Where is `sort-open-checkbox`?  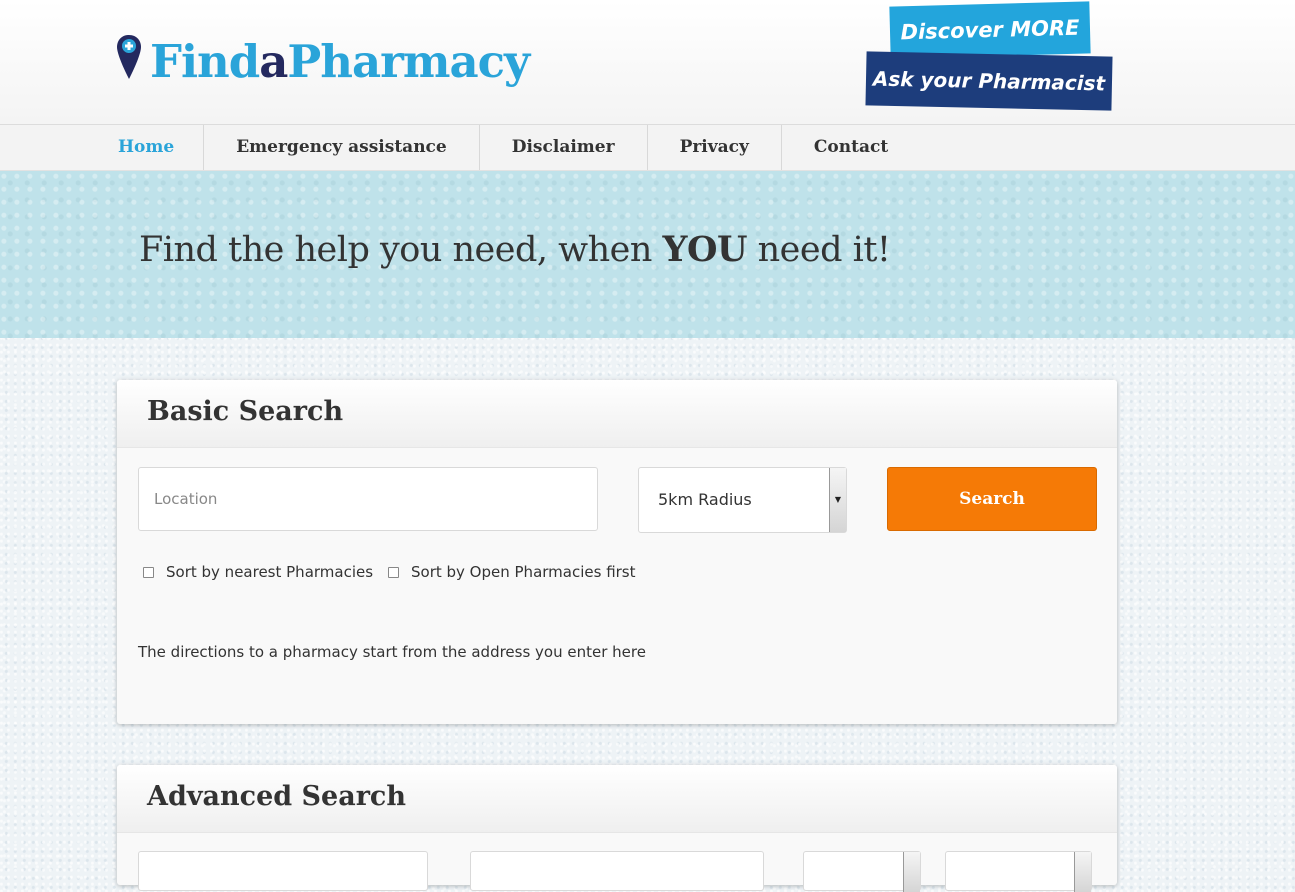
sort-open-checkbox is located at coordinates (393, 572).